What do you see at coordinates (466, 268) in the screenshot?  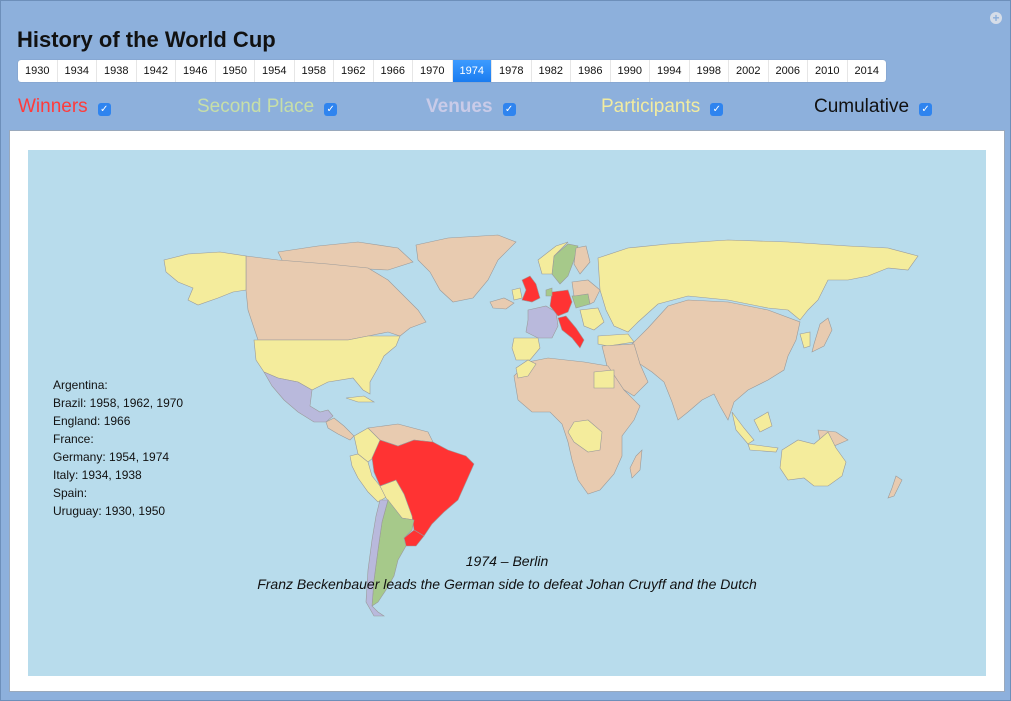 I see `country-greenland` at bounding box center [466, 268].